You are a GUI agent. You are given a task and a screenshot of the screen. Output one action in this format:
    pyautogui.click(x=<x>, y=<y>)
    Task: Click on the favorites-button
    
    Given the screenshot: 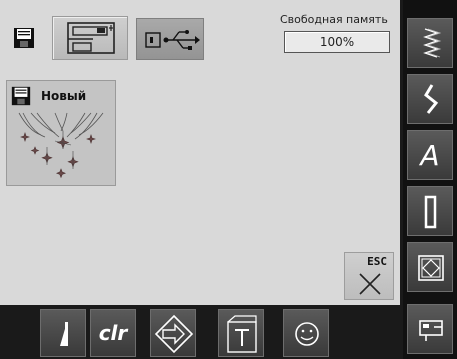 What is the action you would take?
    pyautogui.click(x=306, y=333)
    